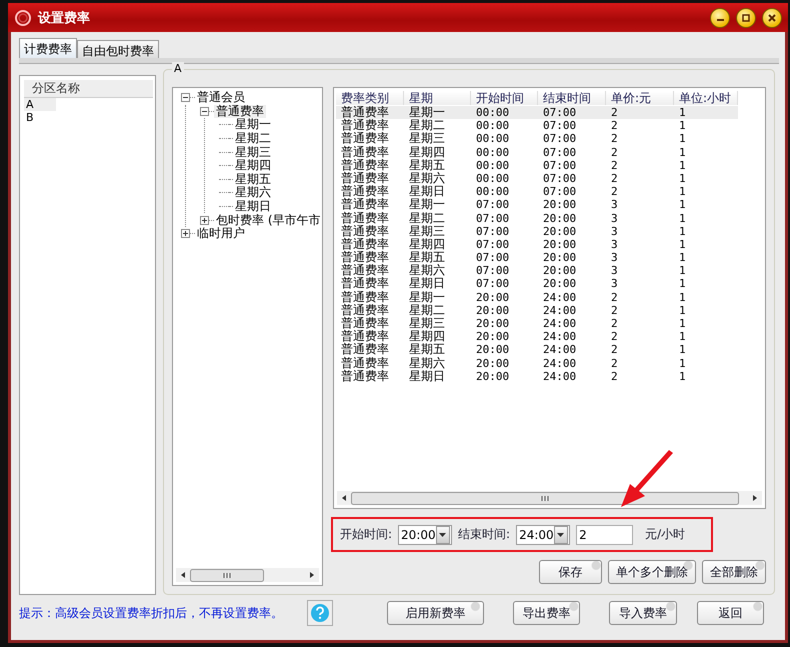  Describe the element at coordinates (537, 165) in the screenshot. I see `table-row: 普通费率 星期五 00:00 07:00 2 1` at that location.